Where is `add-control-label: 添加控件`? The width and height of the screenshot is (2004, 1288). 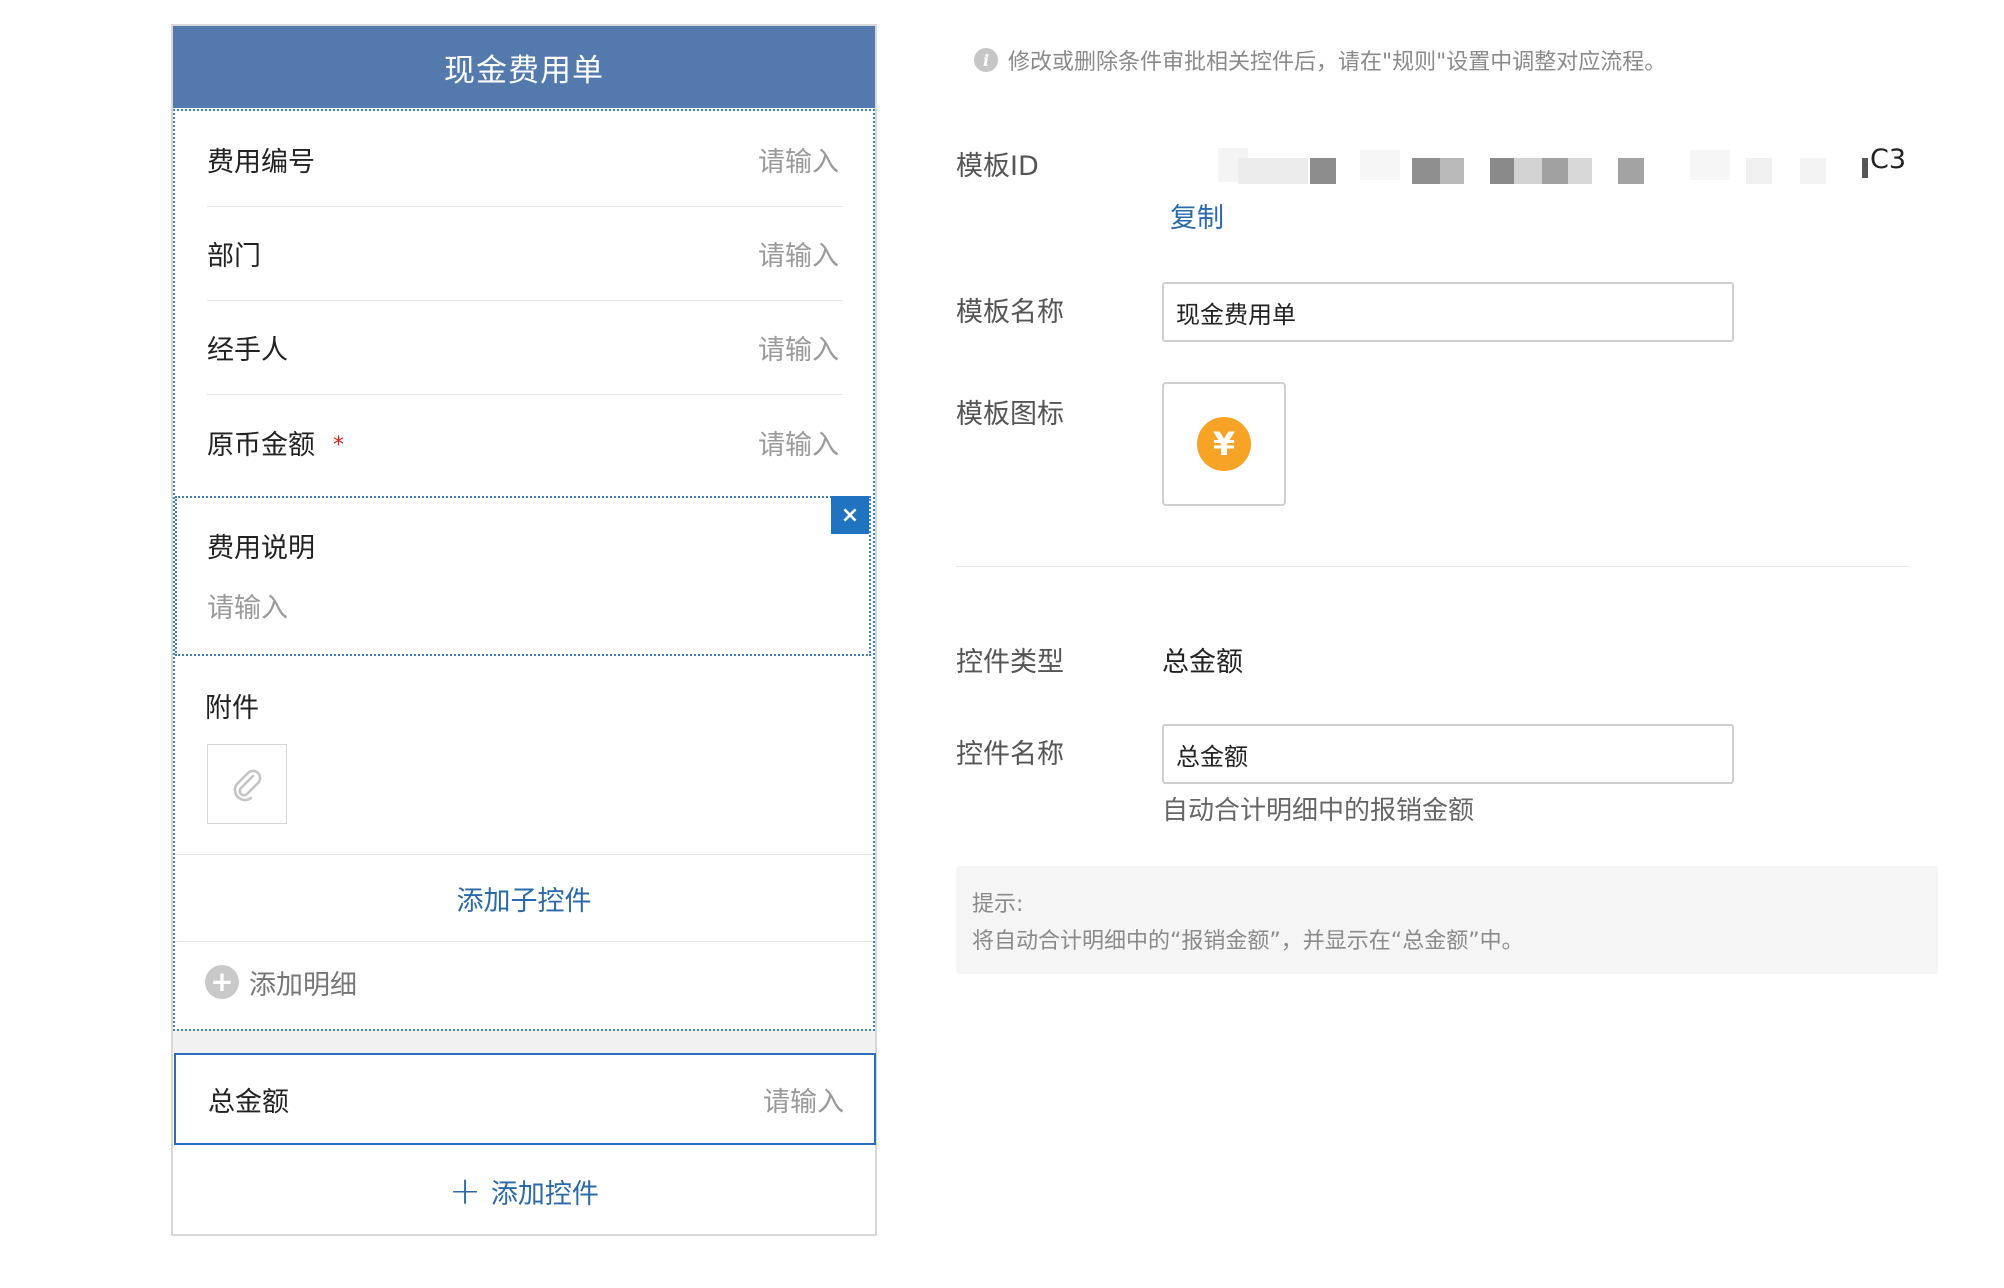
add-control-label: 添加控件 is located at coordinates (544, 1194).